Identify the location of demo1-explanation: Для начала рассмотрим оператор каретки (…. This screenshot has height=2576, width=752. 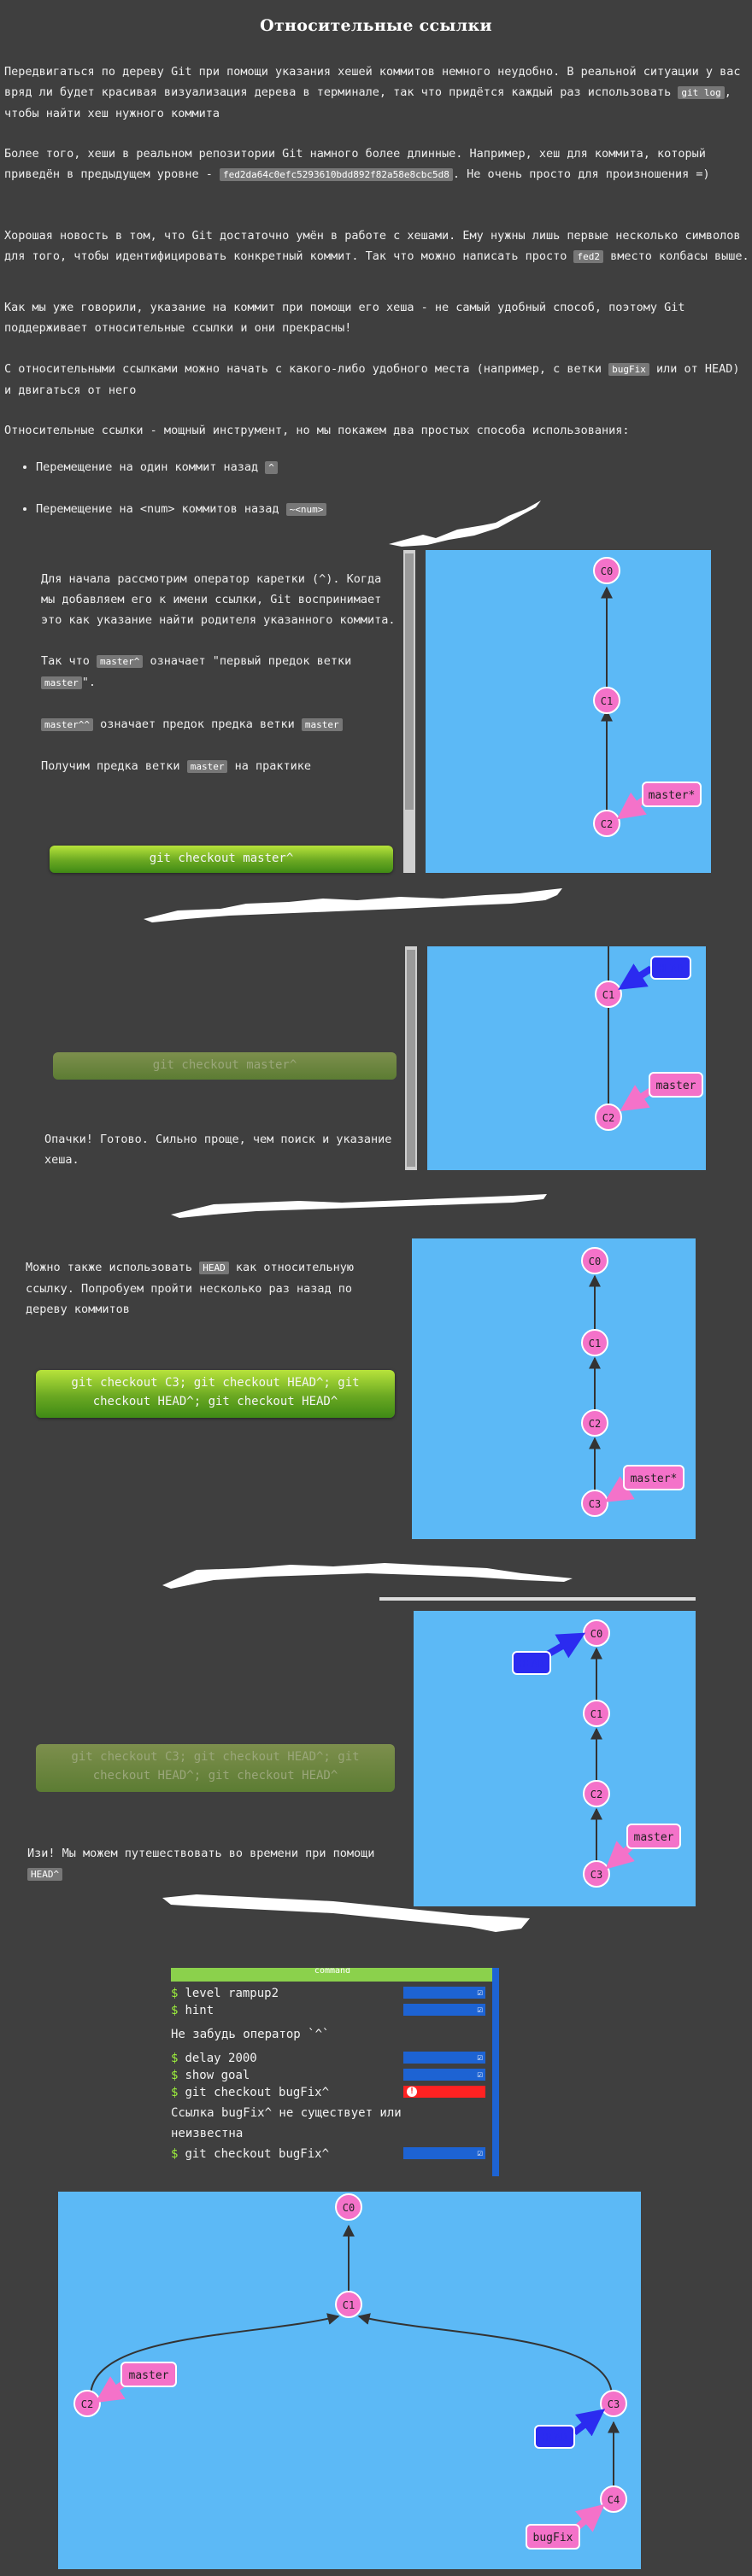
(218, 672).